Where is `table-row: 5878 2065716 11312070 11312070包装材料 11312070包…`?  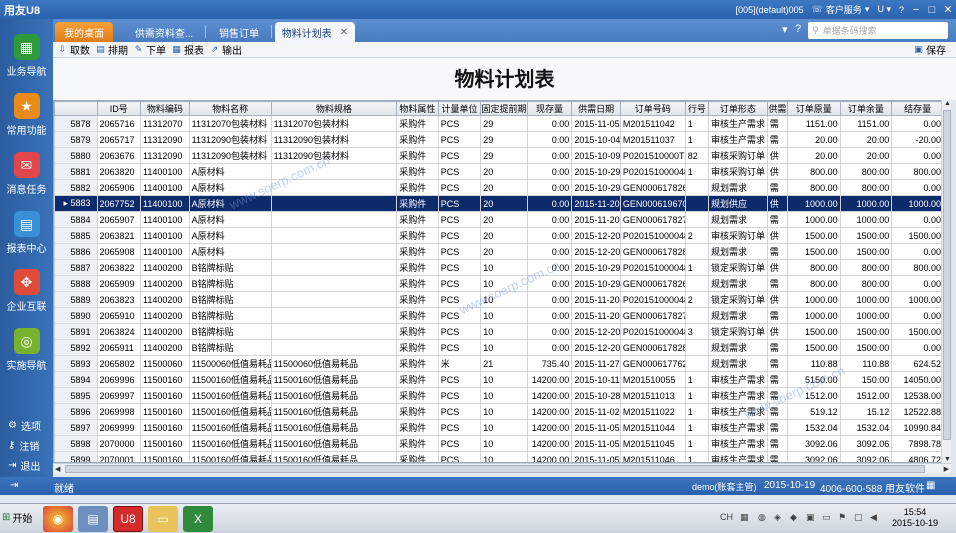
table-row: 5878 2065716 11312070 11312070包装材料 11312070包… is located at coordinates (499, 123).